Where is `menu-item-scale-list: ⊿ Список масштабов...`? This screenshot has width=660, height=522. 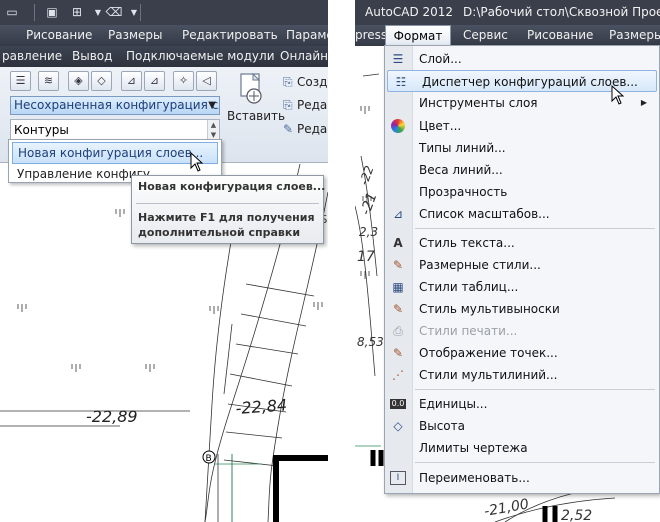
menu-item-scale-list: ⊿ Список масштабов... is located at coordinates (522, 214).